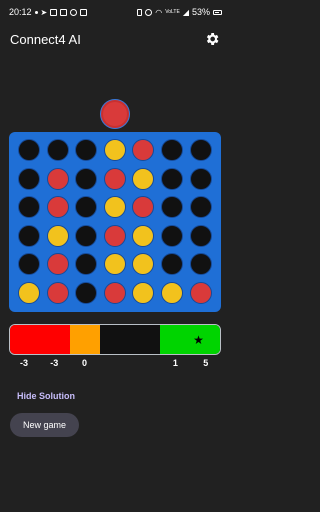 This screenshot has width=320, height=512. Describe the element at coordinates (172, 264) in the screenshot. I see `board-cell-r5-c6` at that location.